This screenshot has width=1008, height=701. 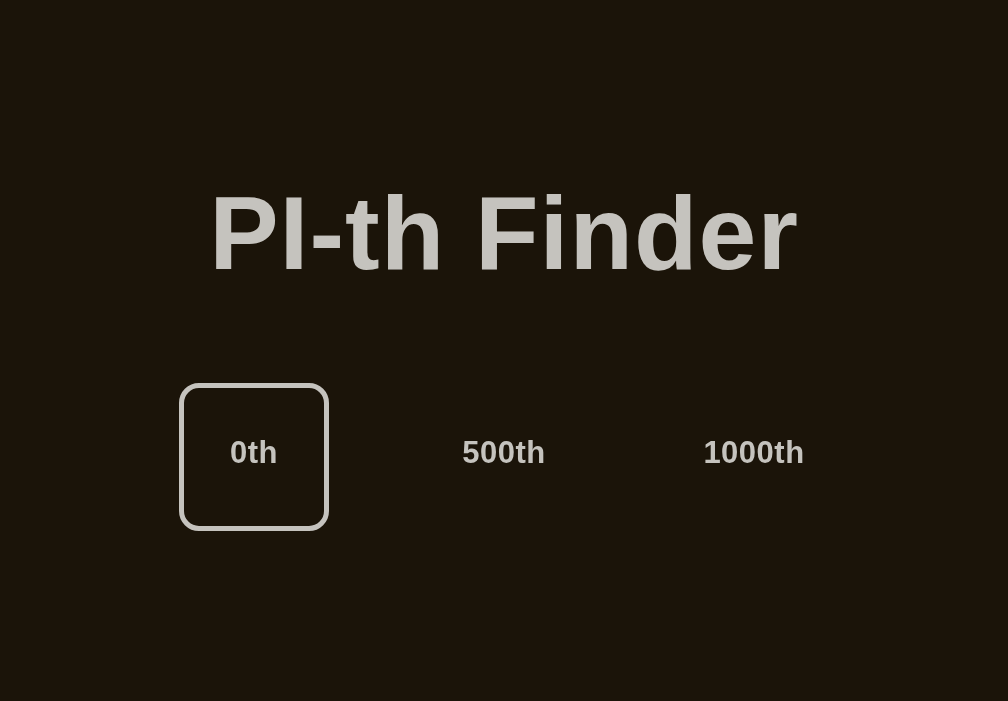 What do you see at coordinates (254, 457) in the screenshot?
I see `option-button: 0th` at bounding box center [254, 457].